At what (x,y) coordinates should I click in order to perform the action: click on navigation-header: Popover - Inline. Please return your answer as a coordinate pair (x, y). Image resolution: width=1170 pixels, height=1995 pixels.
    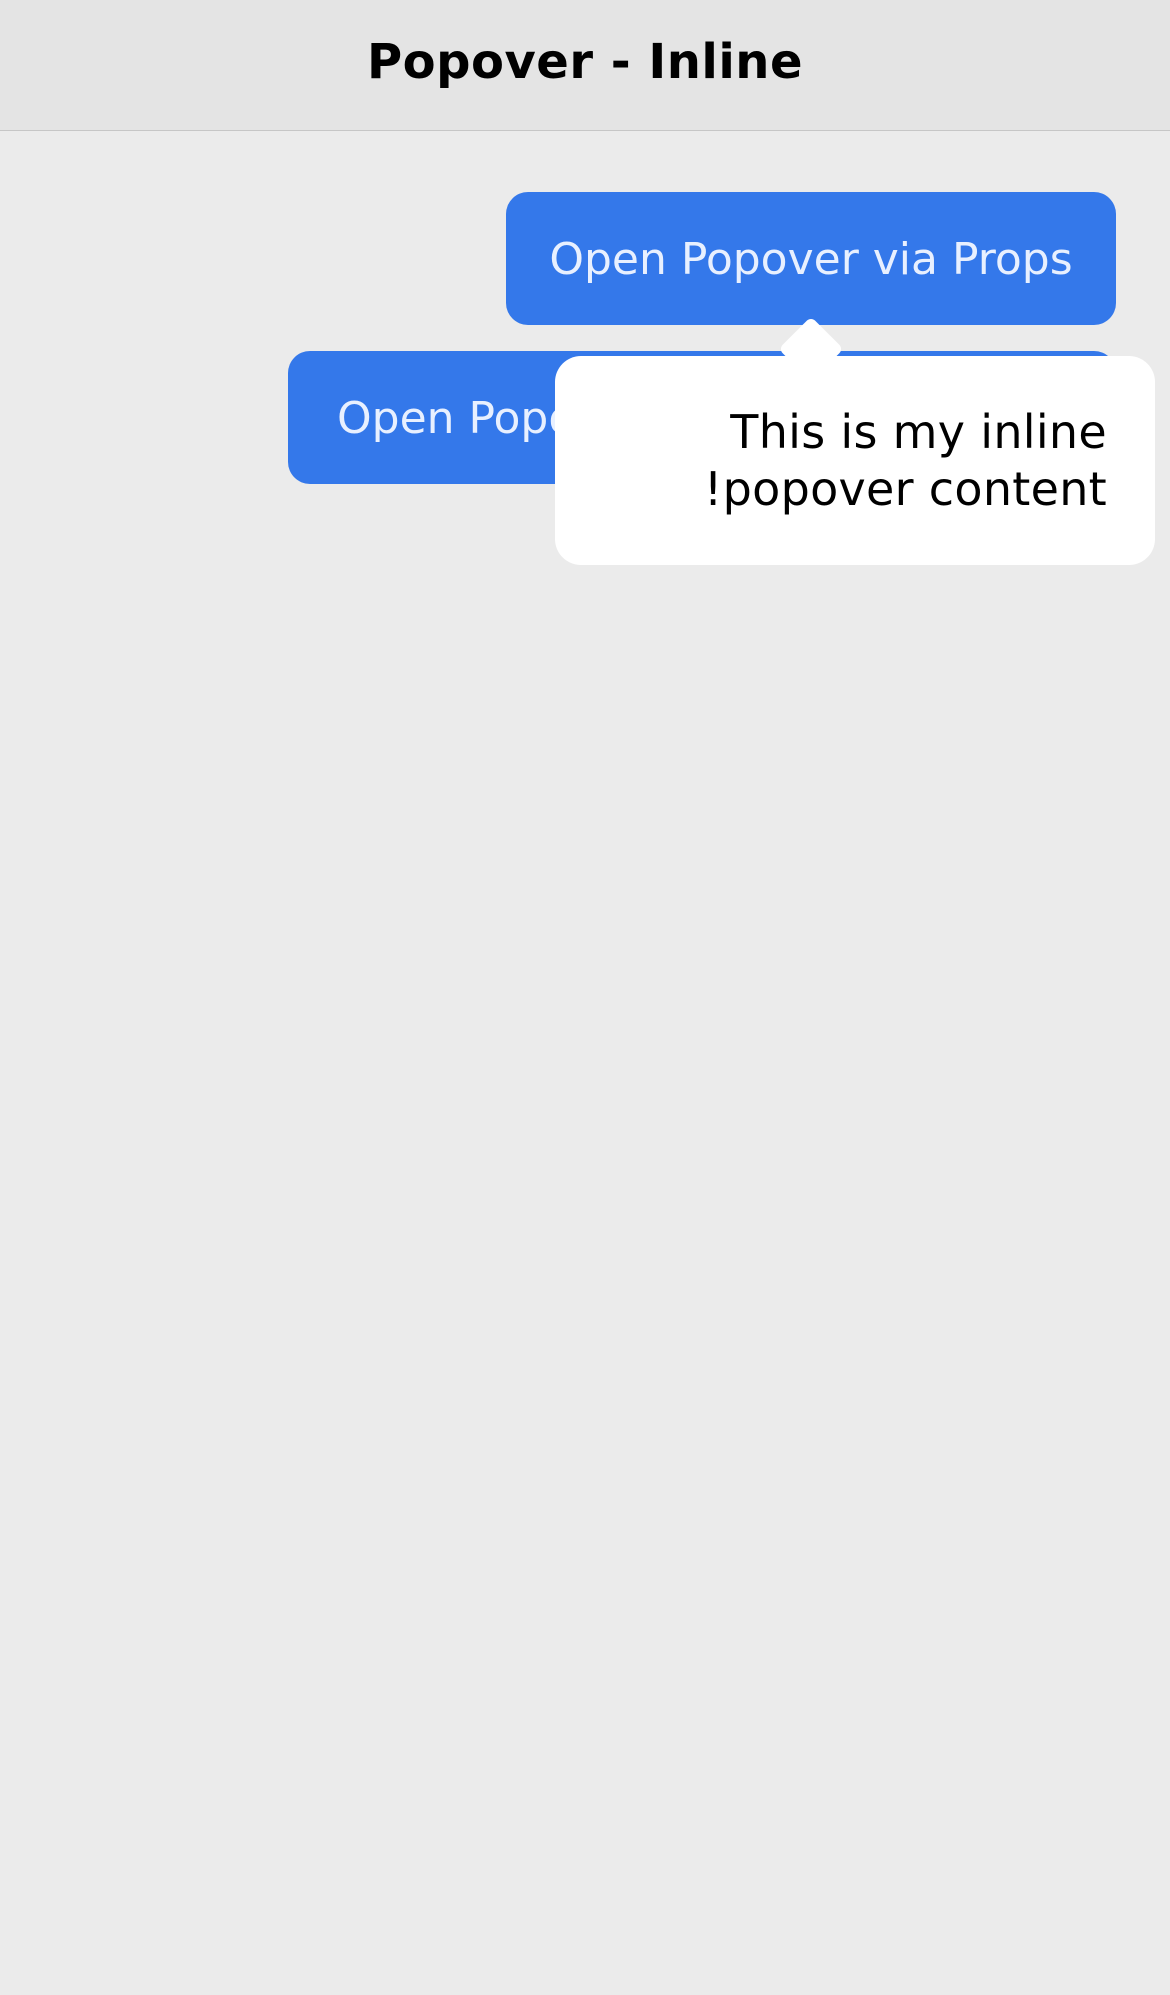
    Looking at the image, I should click on (585, 65).